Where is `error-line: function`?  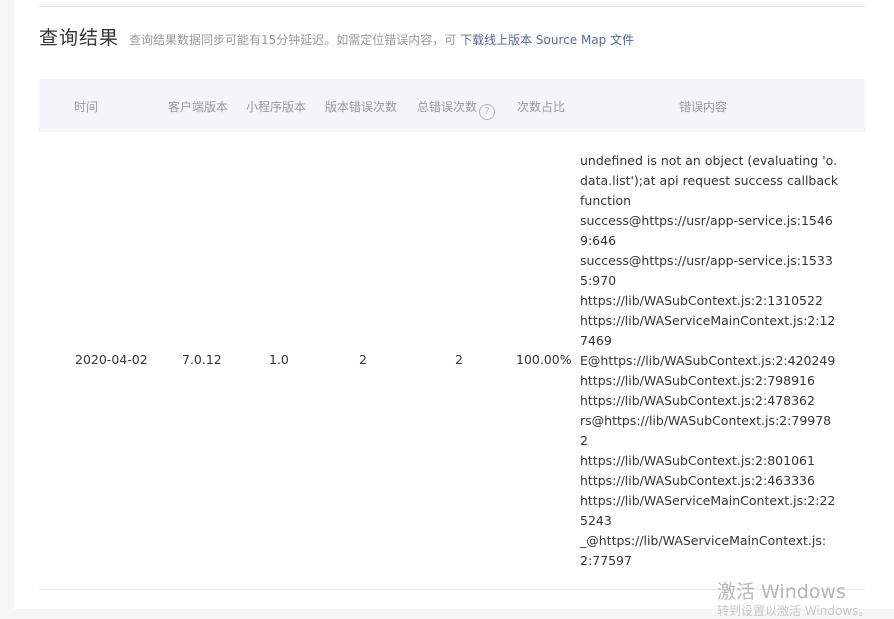 error-line: function is located at coordinates (606, 200).